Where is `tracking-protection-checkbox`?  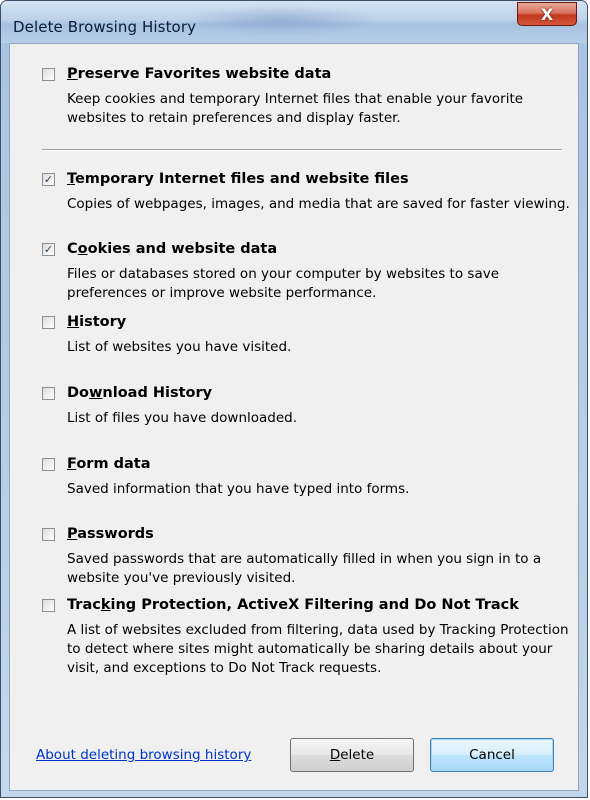 tracking-protection-checkbox is located at coordinates (48, 605).